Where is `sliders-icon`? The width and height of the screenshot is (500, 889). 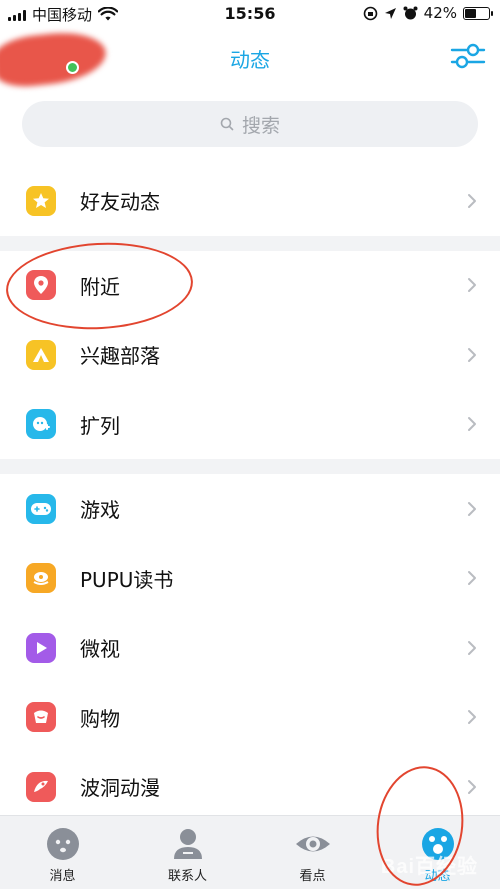
sliders-icon is located at coordinates (468, 56).